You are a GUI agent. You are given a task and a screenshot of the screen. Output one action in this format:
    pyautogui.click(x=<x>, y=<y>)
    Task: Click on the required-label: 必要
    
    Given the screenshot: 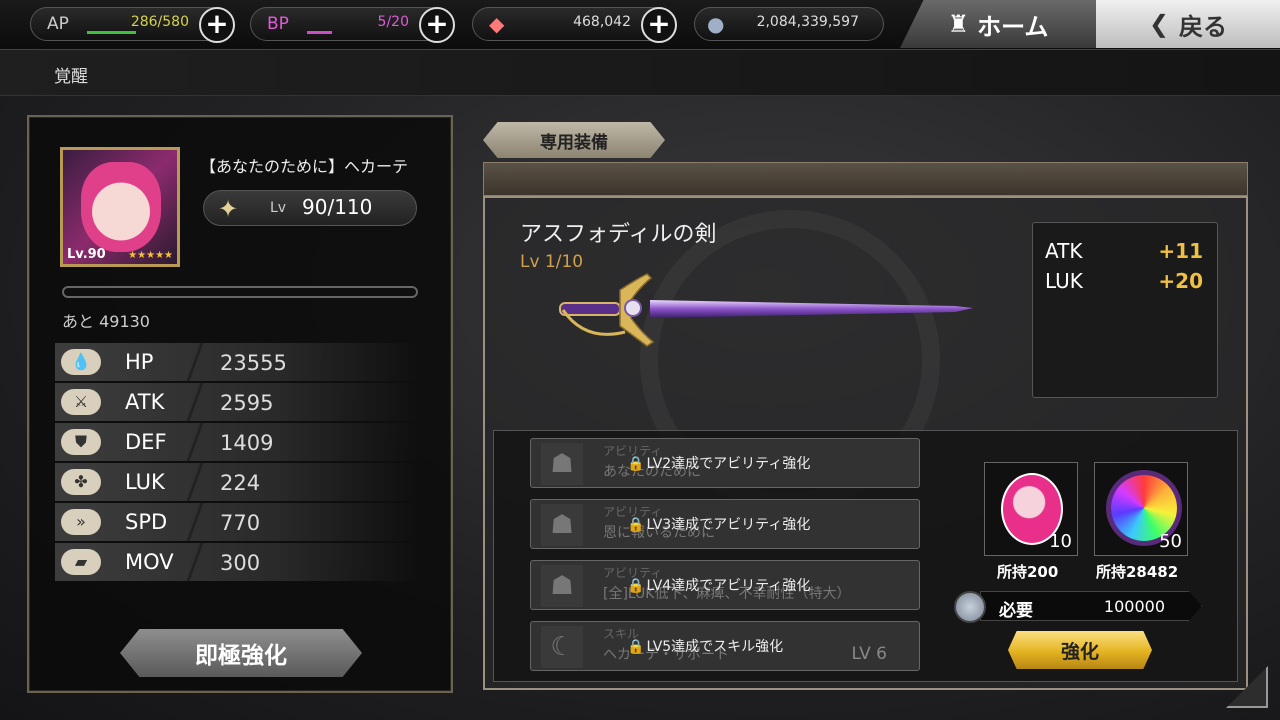 What is the action you would take?
    pyautogui.click(x=1016, y=611)
    